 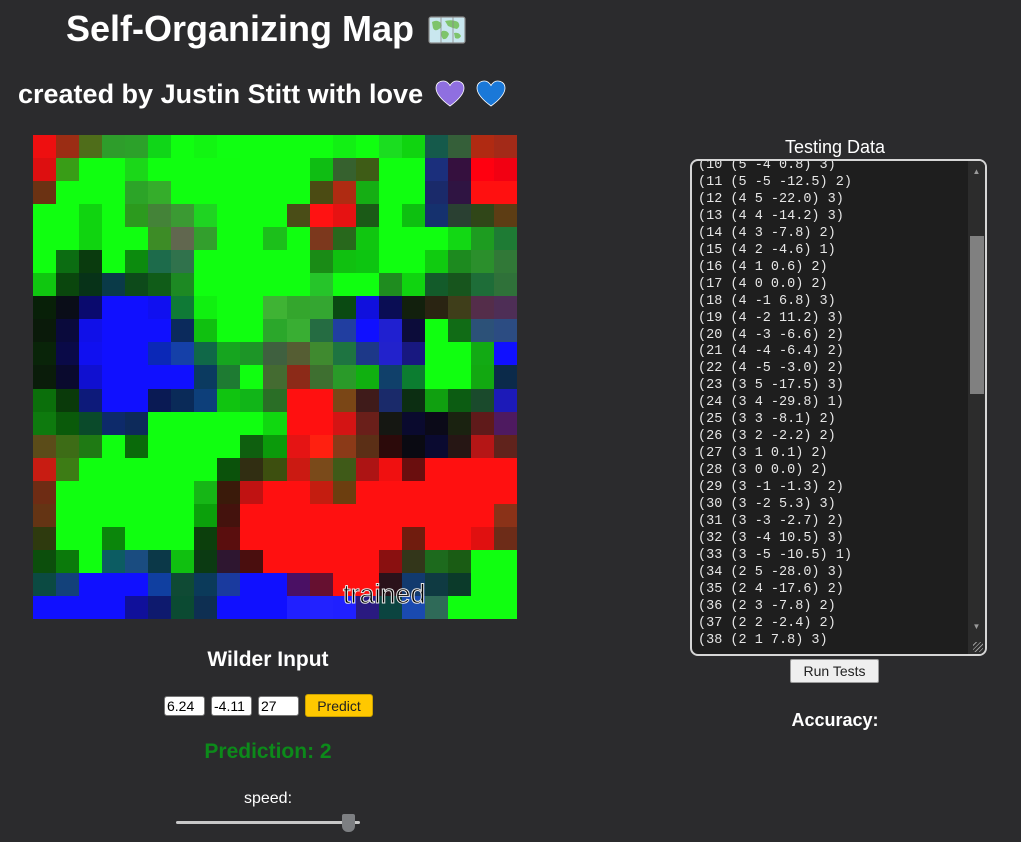 I want to click on testing-data-line: (35 (2 4 -17.6) 2), so click(x=771, y=589).